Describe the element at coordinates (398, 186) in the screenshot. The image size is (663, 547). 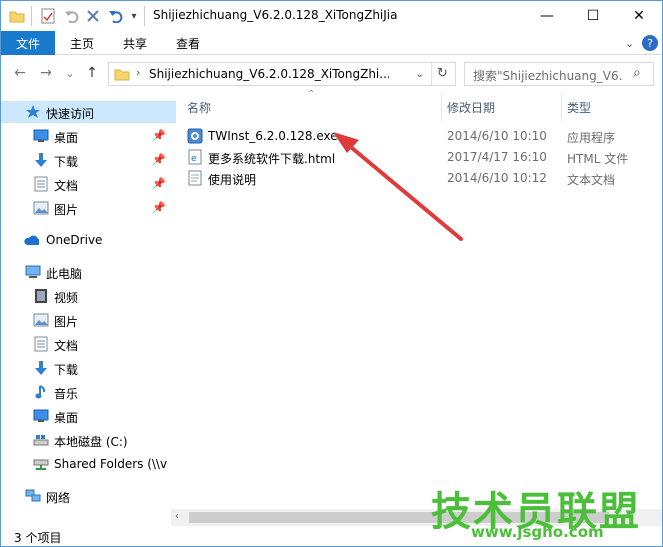
I see `annotation-arrow` at that location.